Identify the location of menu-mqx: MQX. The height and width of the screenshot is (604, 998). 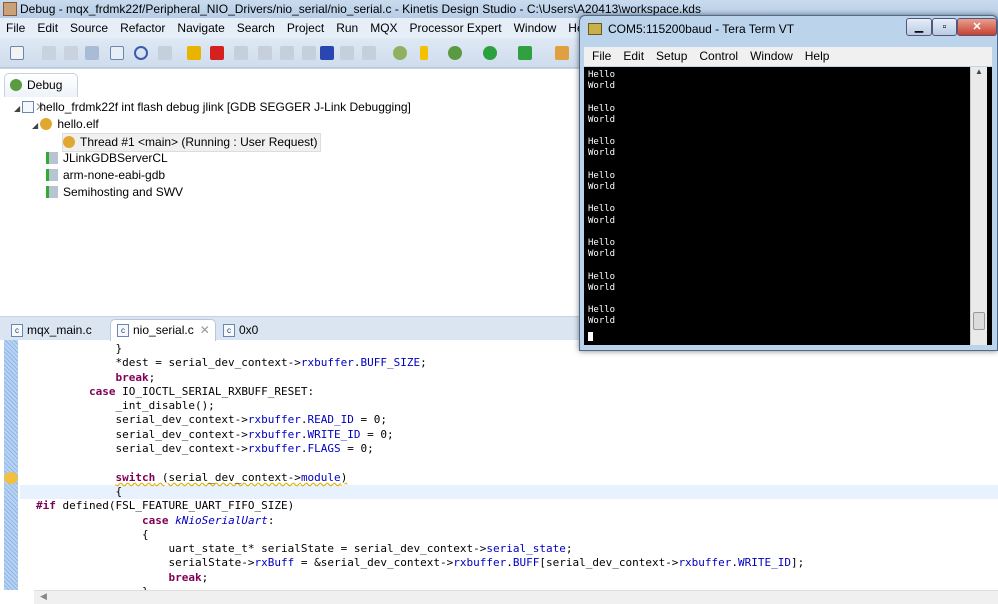
(383, 28).